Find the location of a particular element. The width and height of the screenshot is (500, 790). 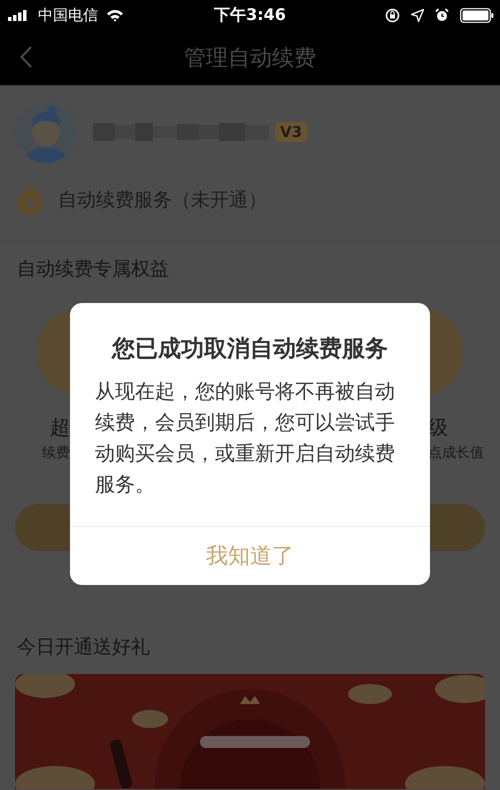

battery-icon is located at coordinates (477, 15).